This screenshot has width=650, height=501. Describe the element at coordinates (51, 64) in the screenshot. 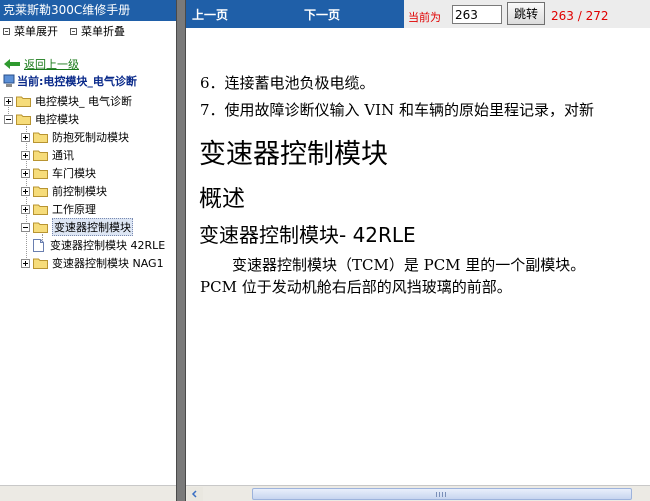

I see `back-link-label: 返回上一级` at that location.